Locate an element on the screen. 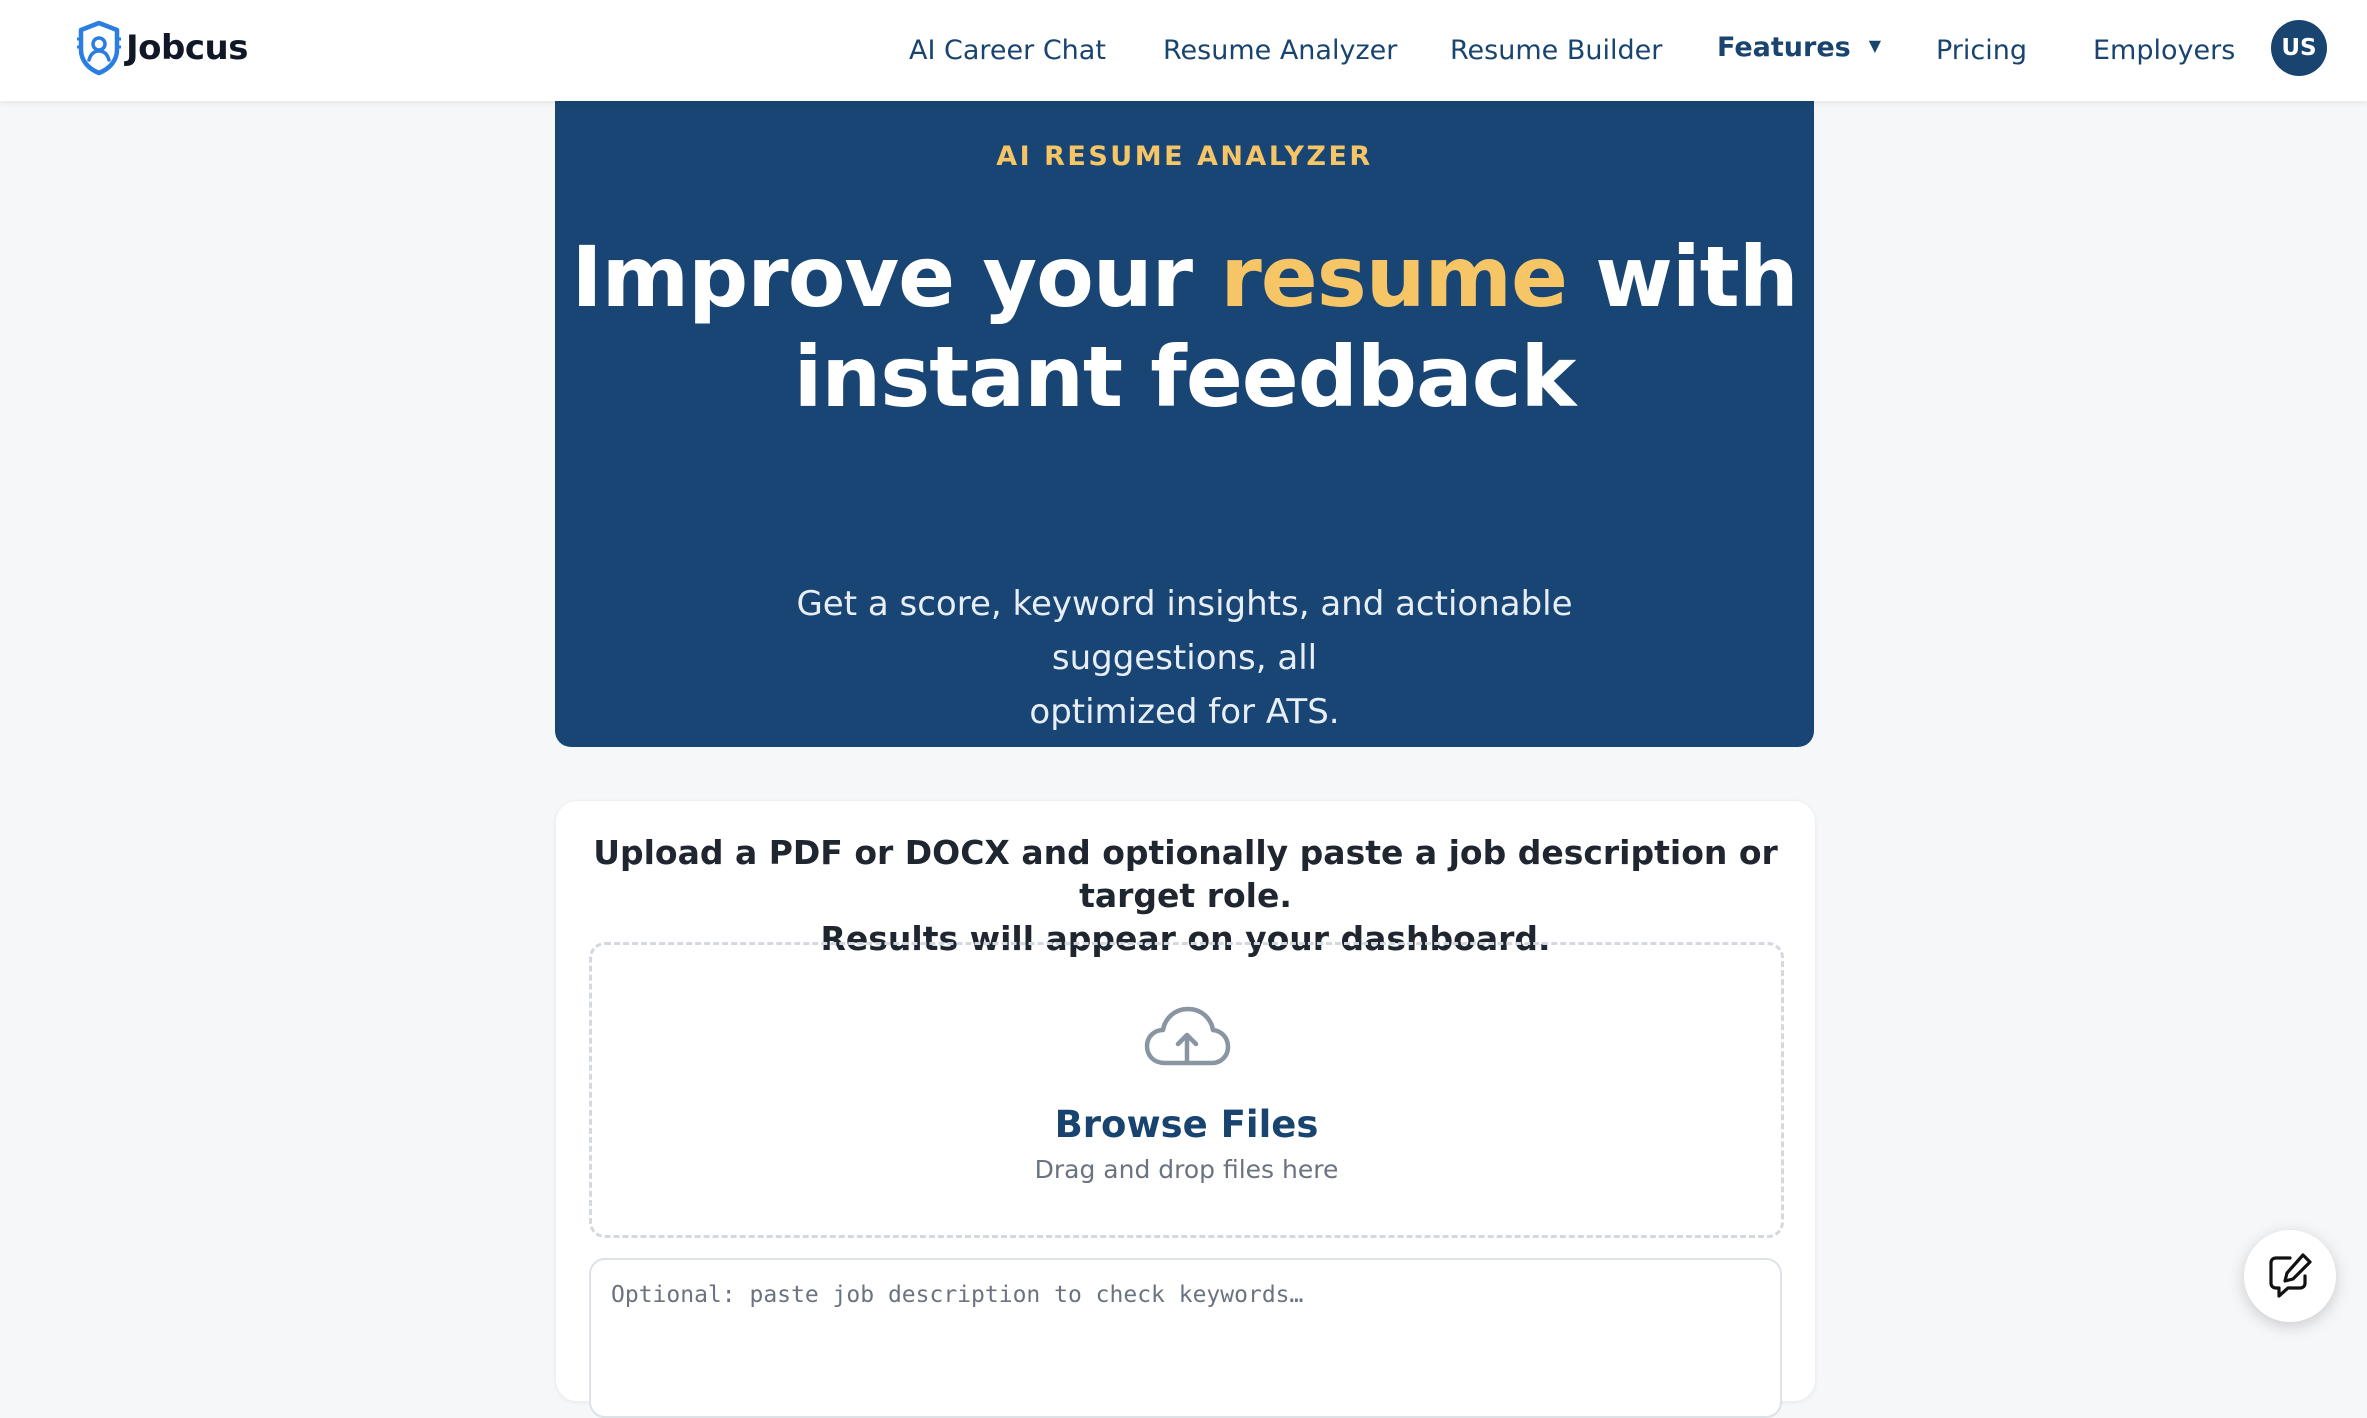 The image size is (2367, 1418). hero-eyebrow: AI RESUME ANALYZER is located at coordinates (1184, 156).